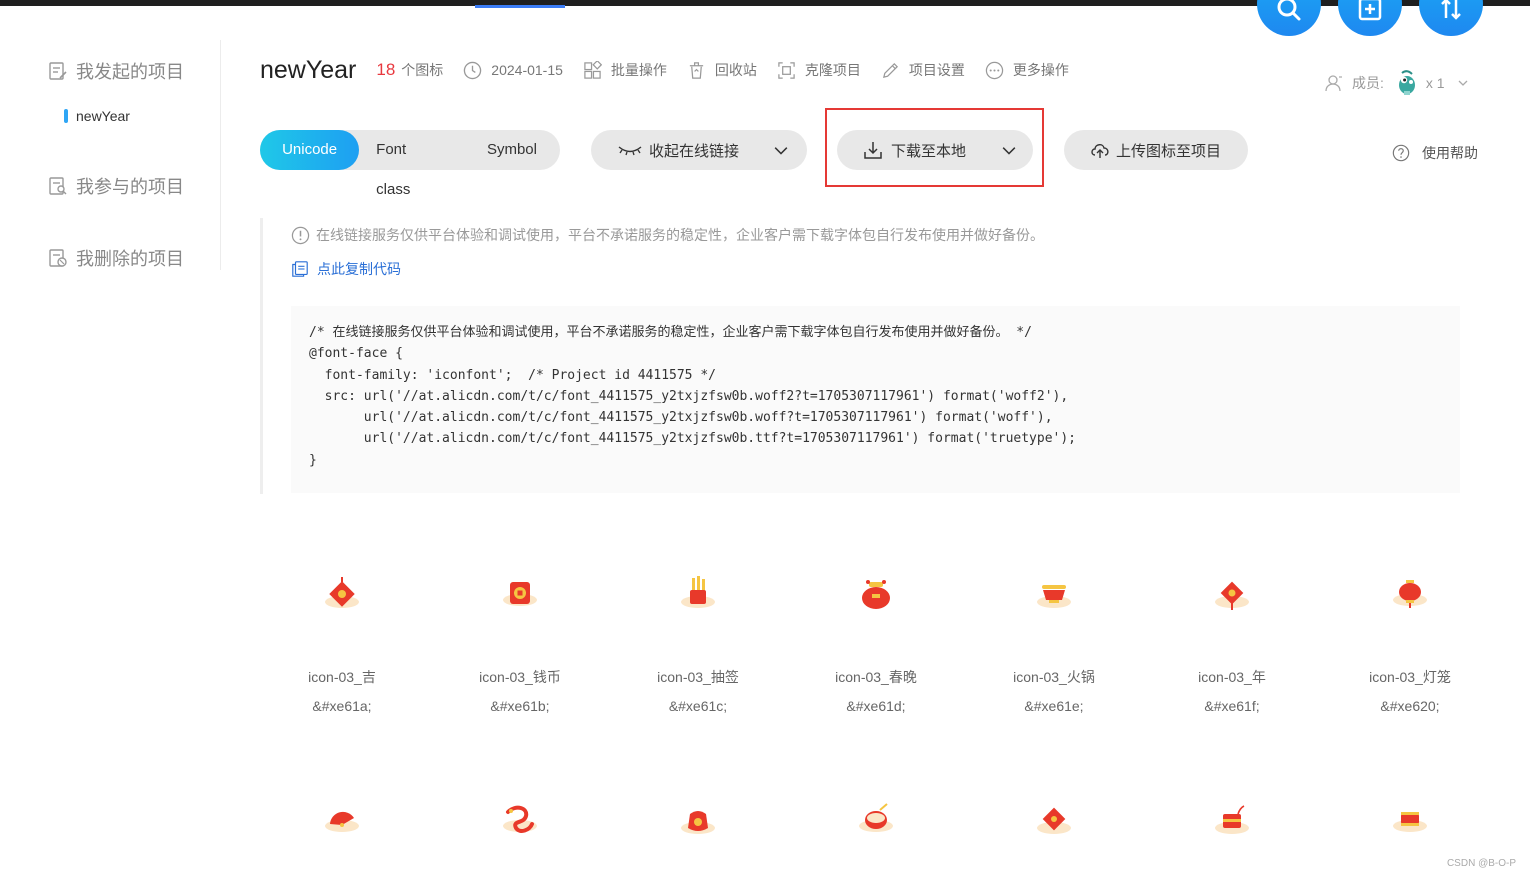 This screenshot has width=1530, height=877. Describe the element at coordinates (116, 71) in the screenshot. I see `sidebar-item-my-projects: 我发起的项目` at that location.